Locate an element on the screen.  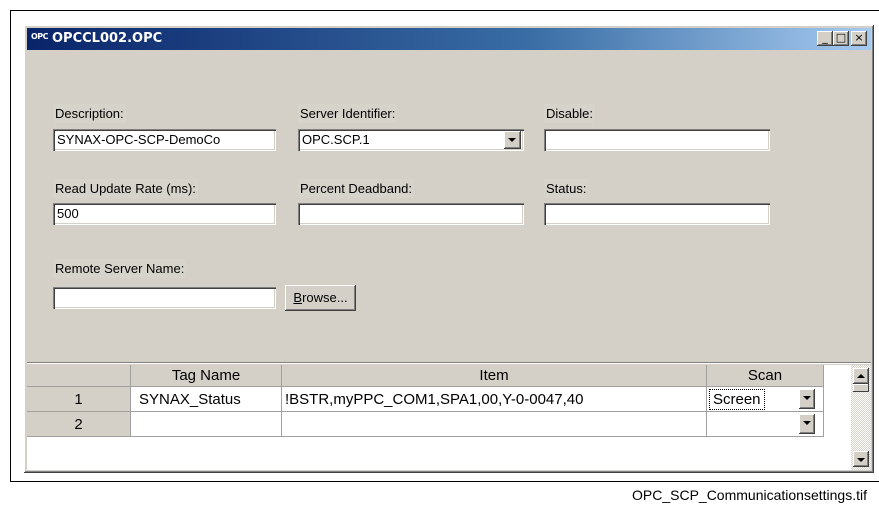
scan-cell is located at coordinates (765, 424).